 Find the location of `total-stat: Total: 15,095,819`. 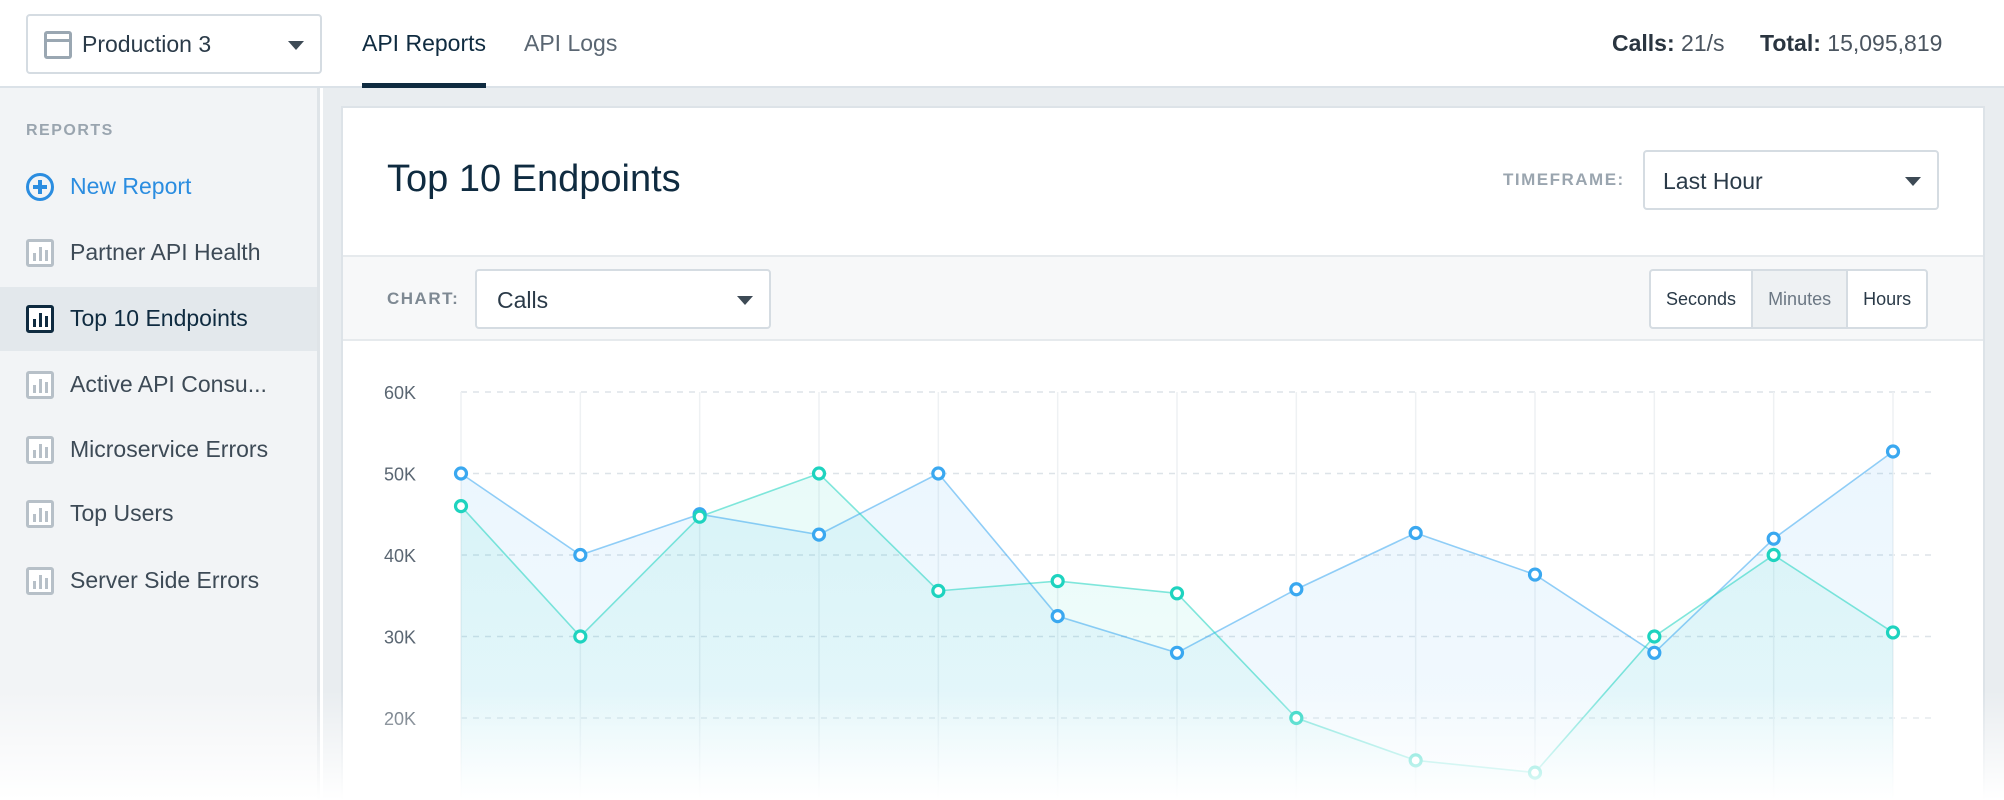

total-stat: Total: 15,095,819 is located at coordinates (1851, 43).